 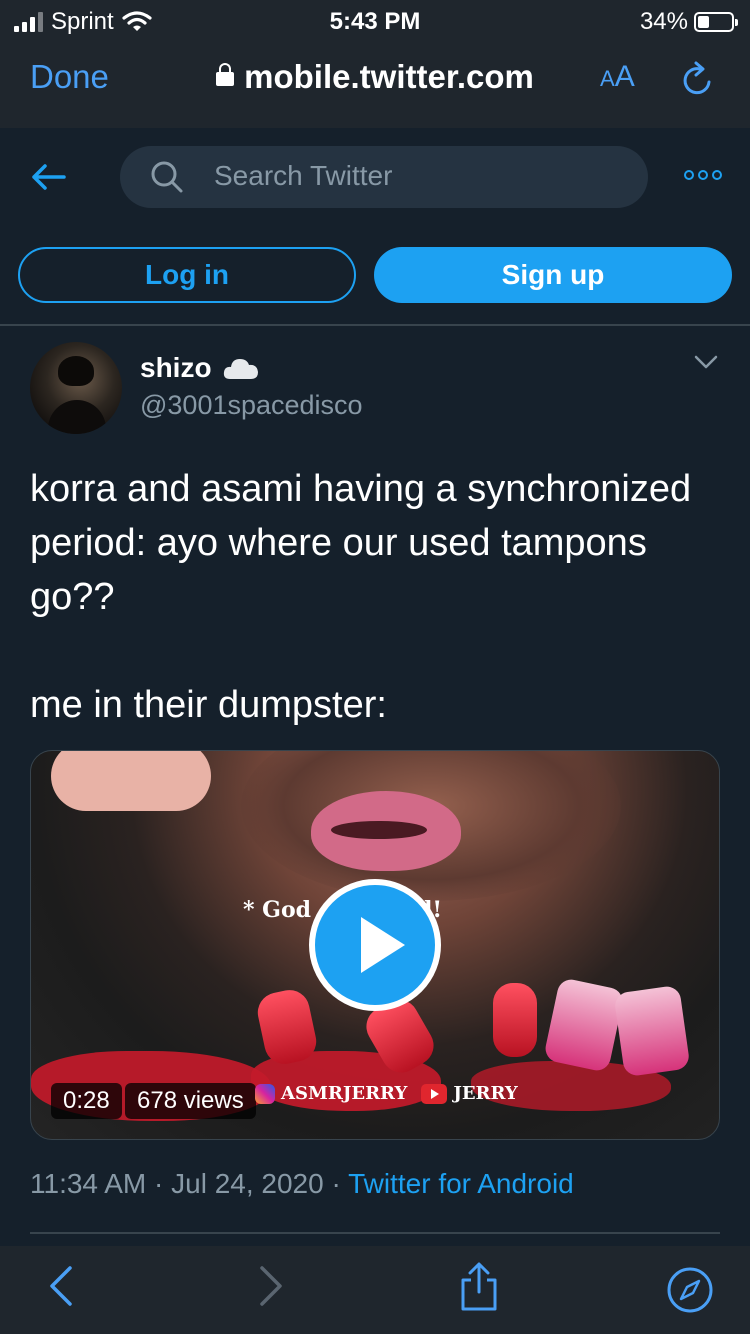 What do you see at coordinates (375, 1290) in the screenshot?
I see `browser-bottom-toolbar` at bounding box center [375, 1290].